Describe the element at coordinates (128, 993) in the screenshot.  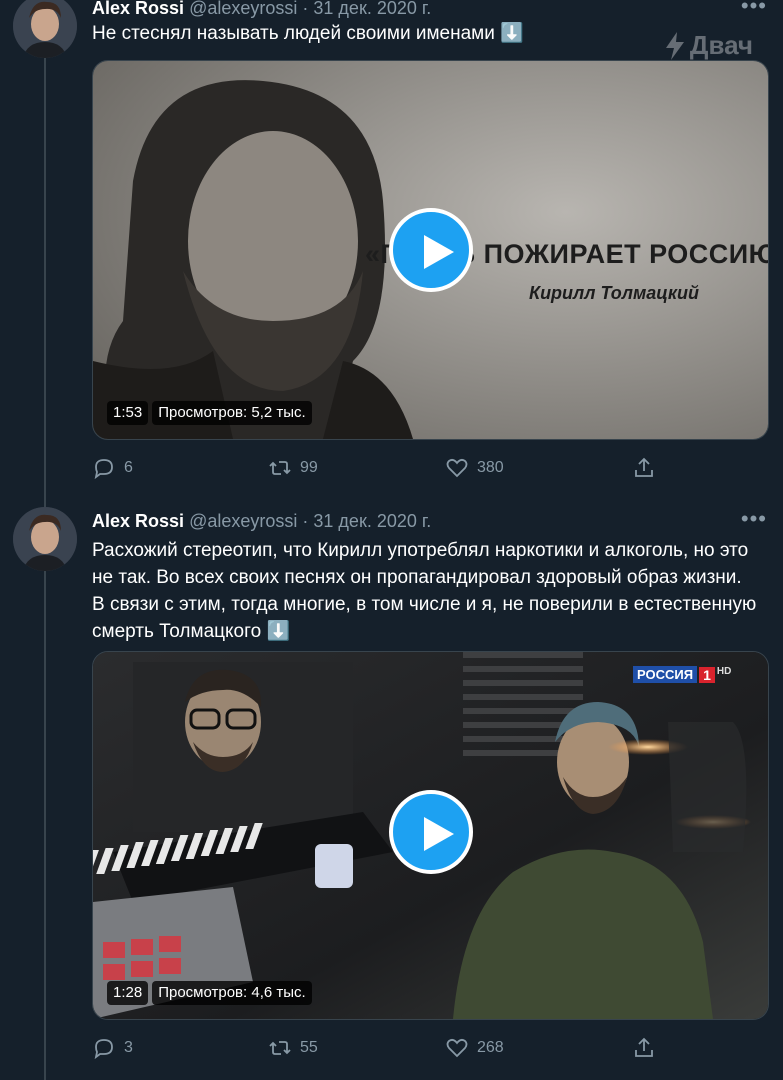
I see `video-duration: 1:28` at that location.